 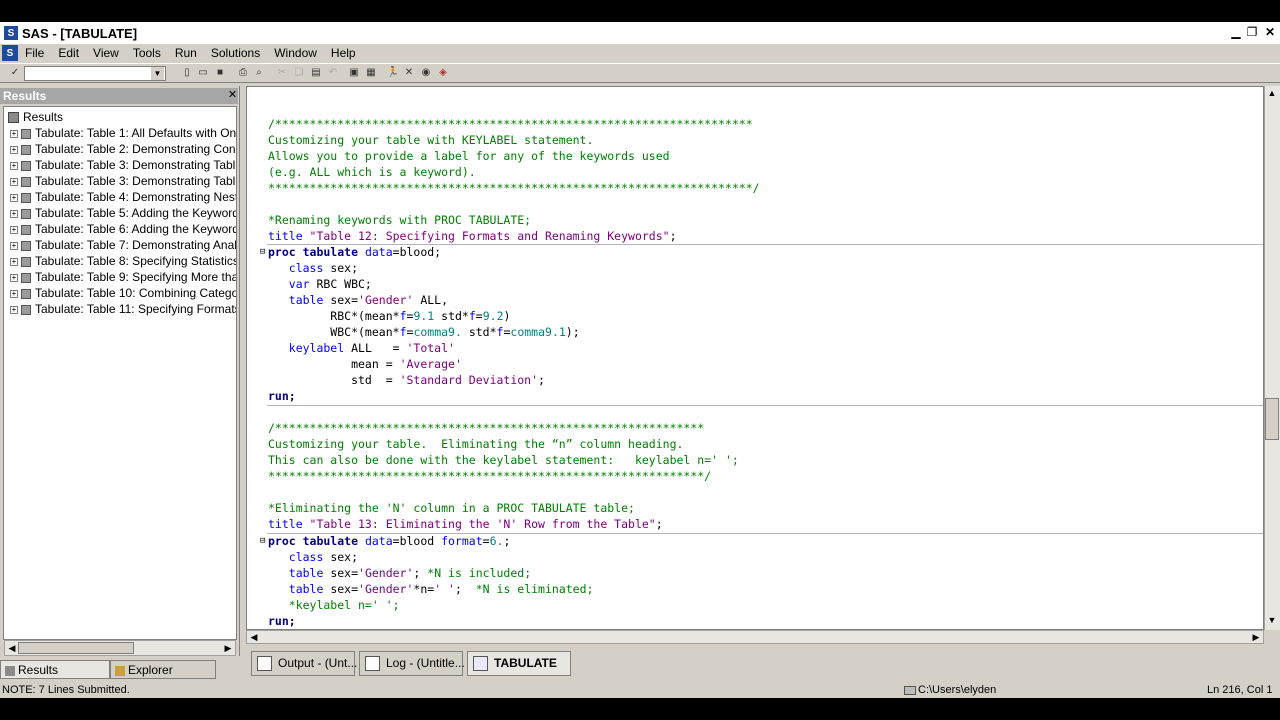 I want to click on editor-scroll-left-icon: ◀, so click(x=254, y=637).